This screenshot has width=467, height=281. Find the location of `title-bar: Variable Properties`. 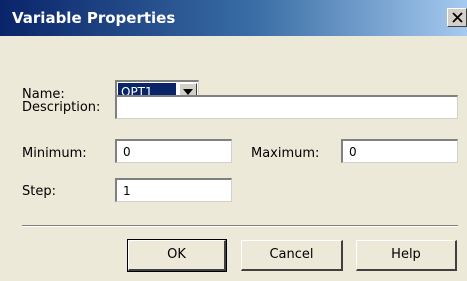

title-bar: Variable Properties is located at coordinates (233, 18).